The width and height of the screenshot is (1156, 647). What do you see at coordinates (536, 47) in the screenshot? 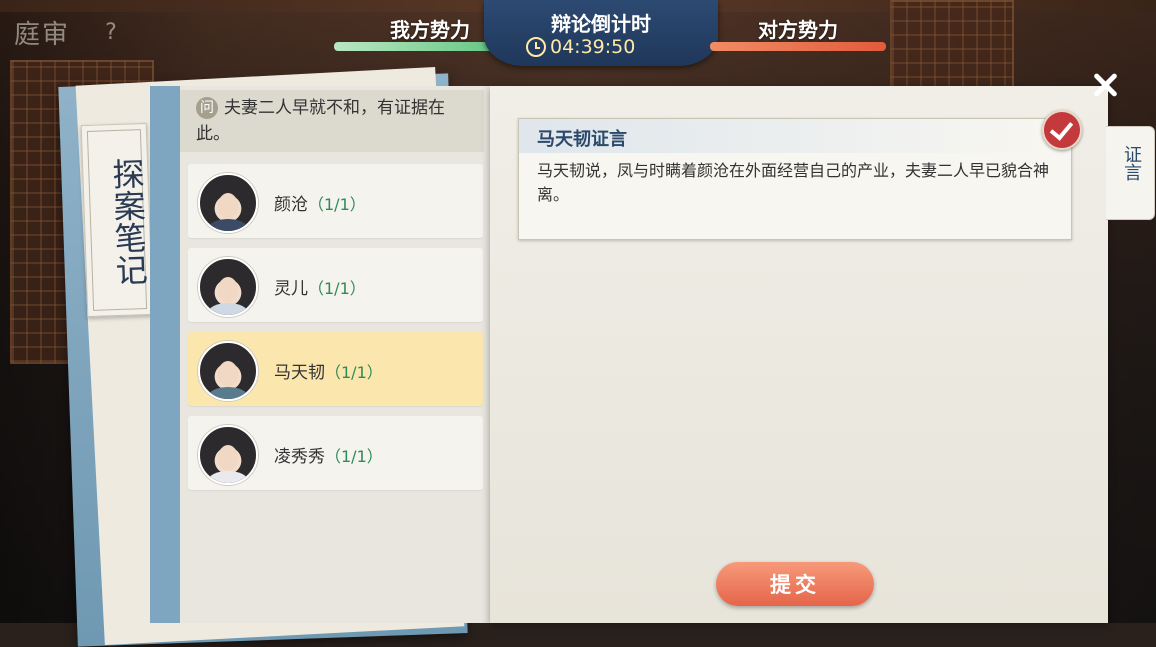
I see `clock-icon` at bounding box center [536, 47].